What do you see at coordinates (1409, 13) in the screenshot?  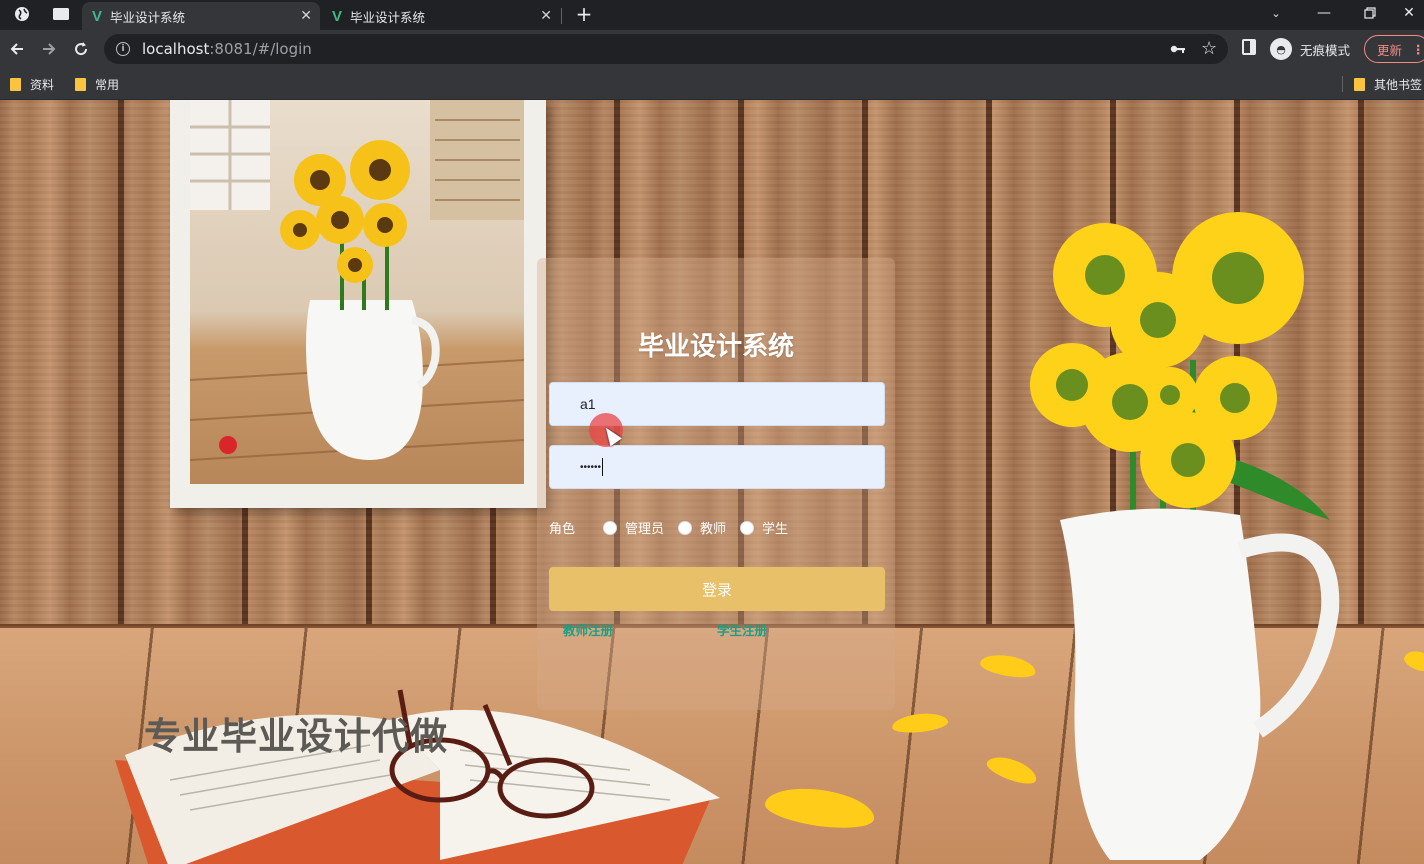 I see `window-close-icon: ✕` at bounding box center [1409, 13].